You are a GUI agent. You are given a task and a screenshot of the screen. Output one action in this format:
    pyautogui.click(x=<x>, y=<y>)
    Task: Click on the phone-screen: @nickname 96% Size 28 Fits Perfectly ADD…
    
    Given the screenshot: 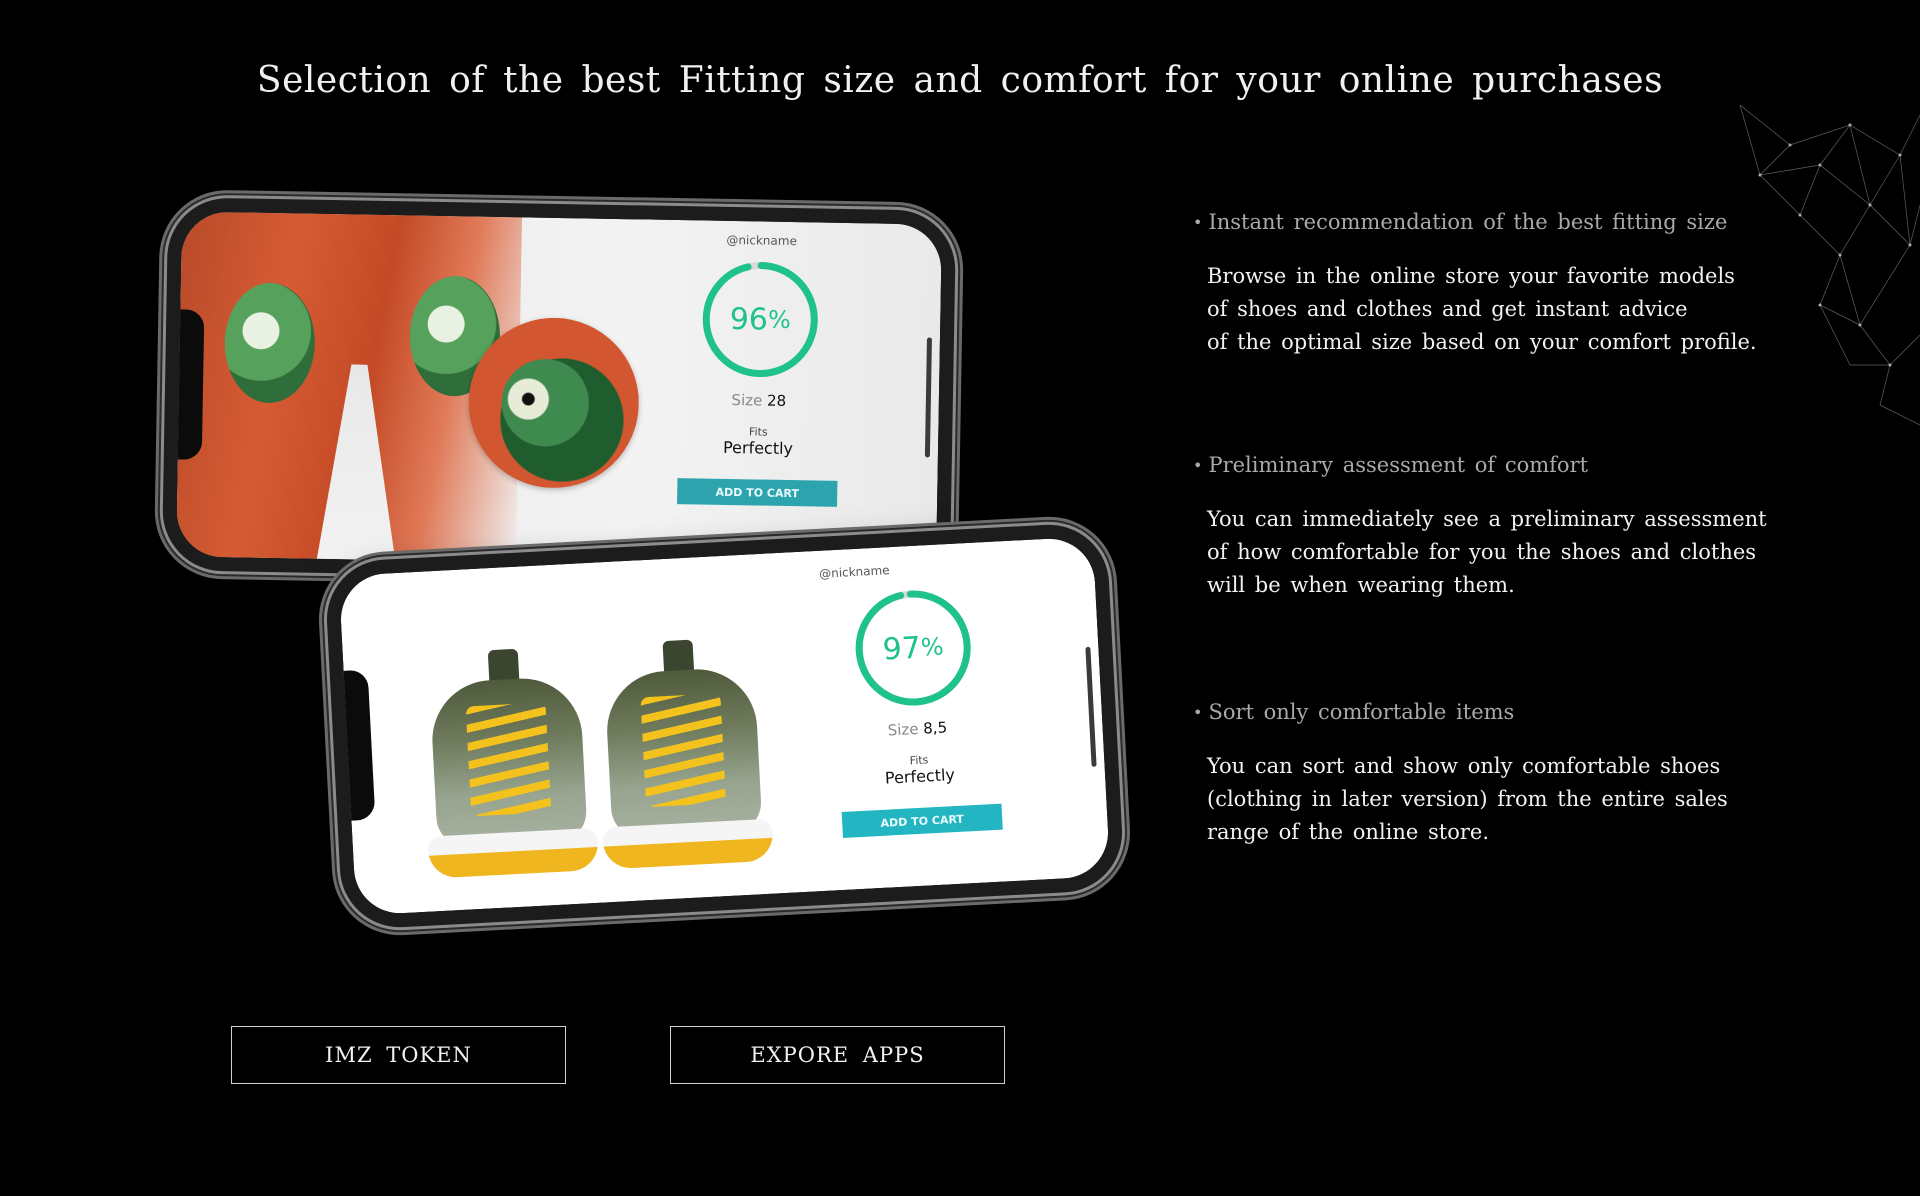 What is the action you would take?
    pyautogui.click(x=559, y=390)
    